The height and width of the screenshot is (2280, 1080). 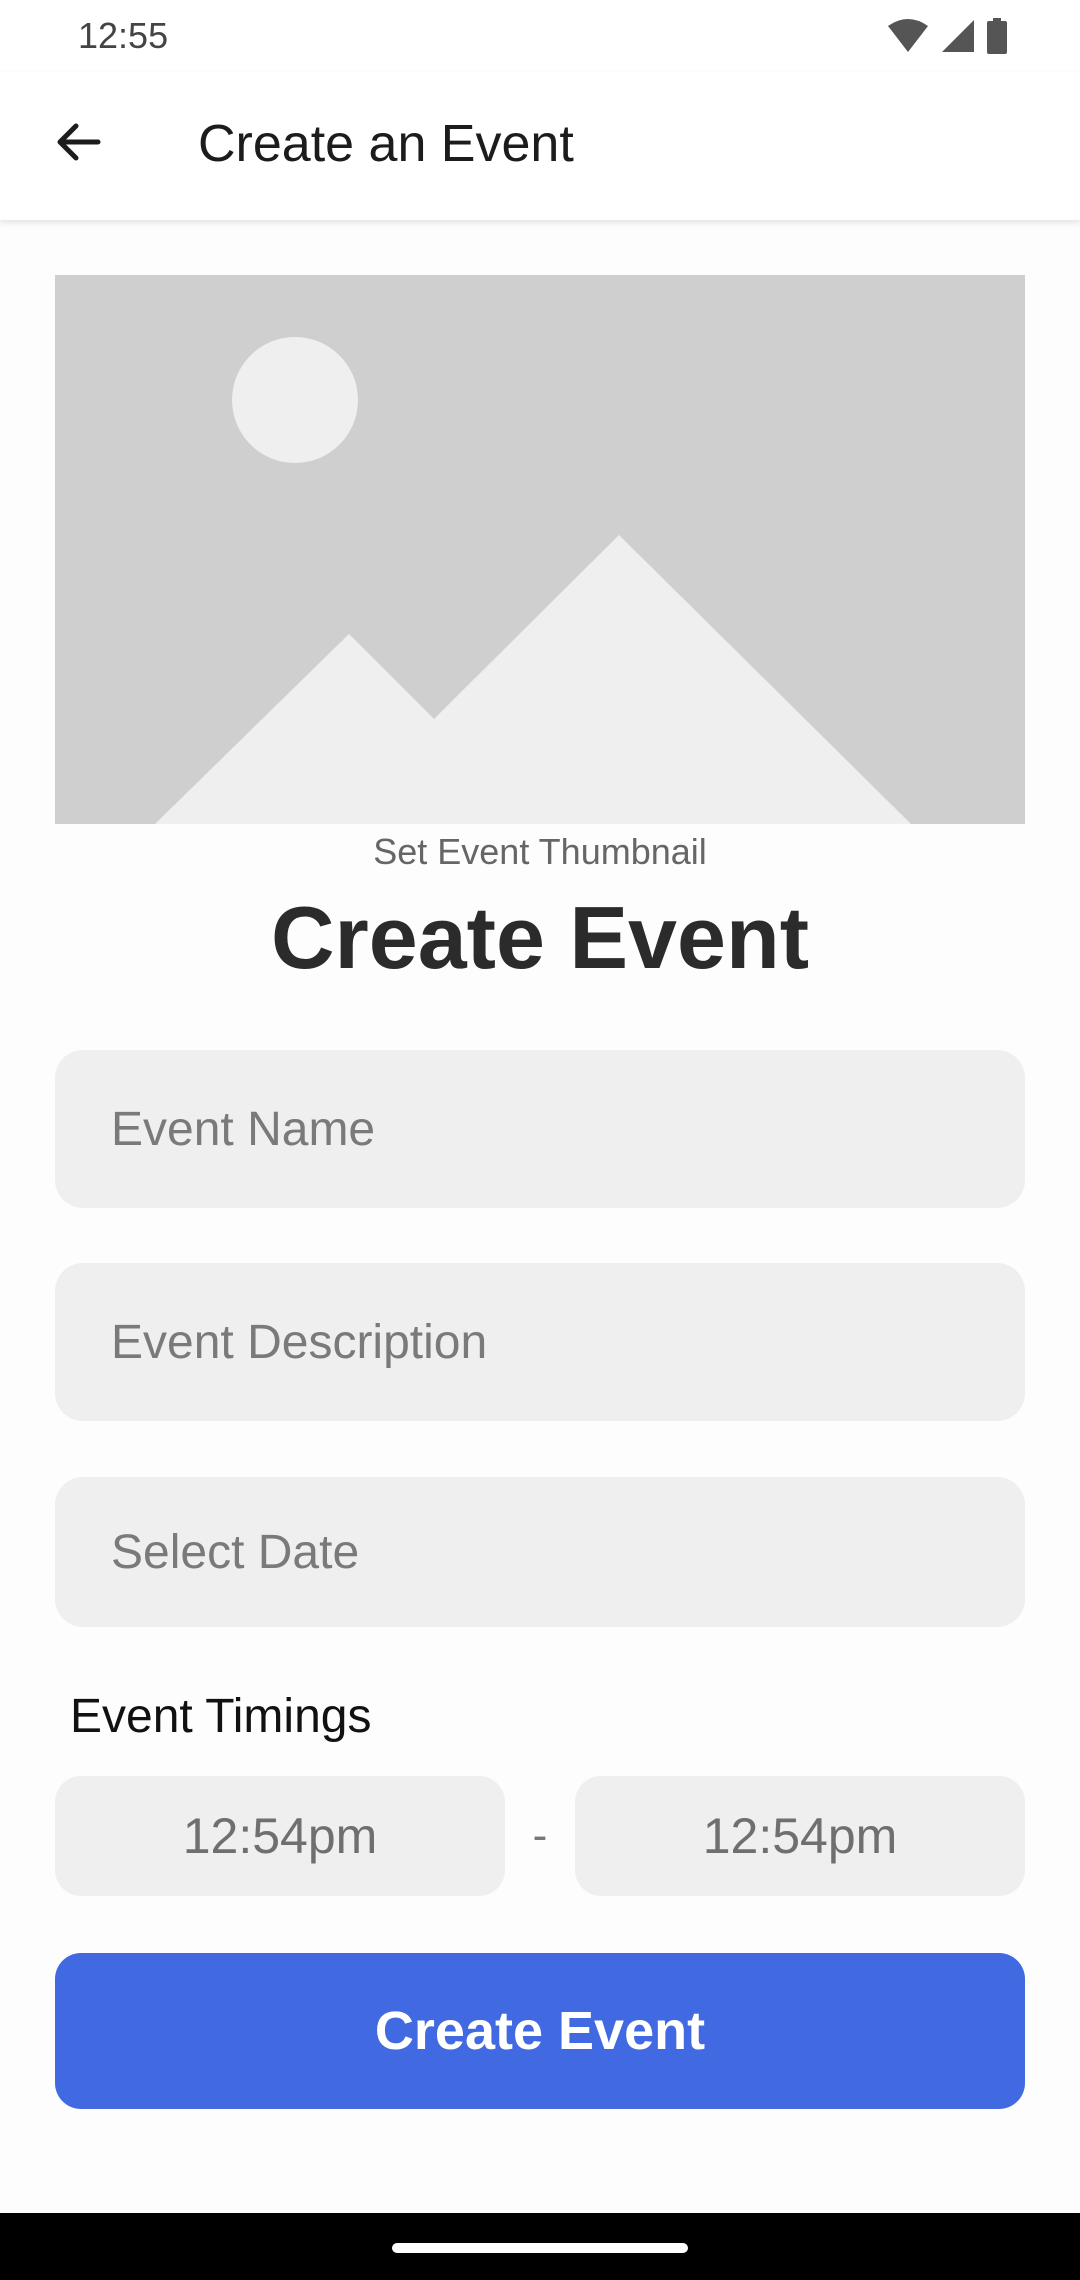 What do you see at coordinates (235, 1552) in the screenshot?
I see `select-date-placeholder: Select Date` at bounding box center [235, 1552].